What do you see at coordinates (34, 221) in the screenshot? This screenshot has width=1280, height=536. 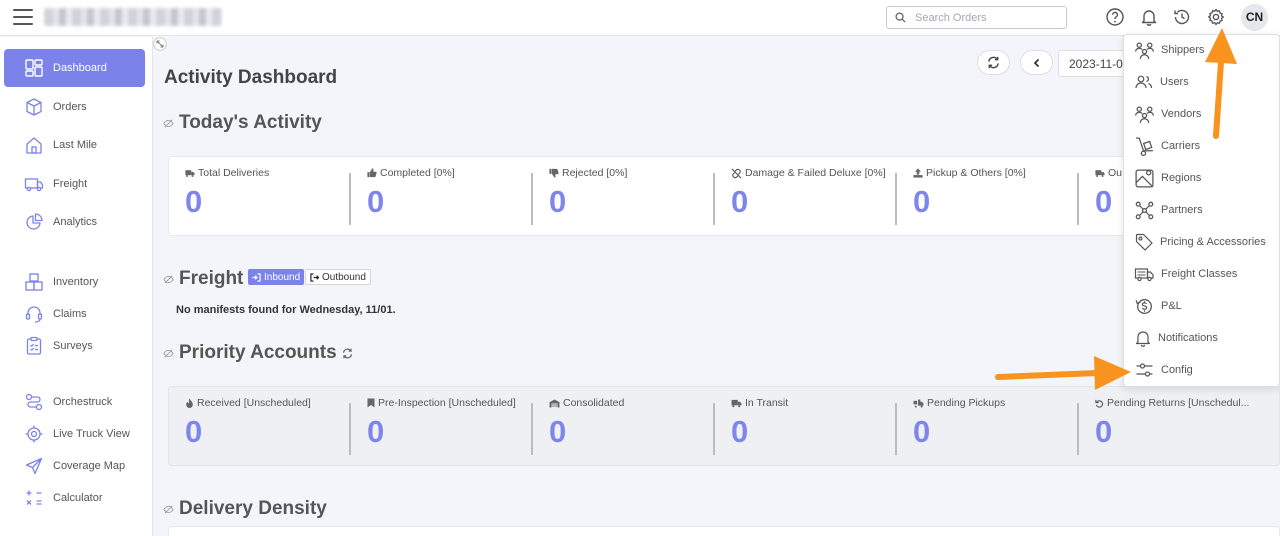 I see `pie-chart-icon` at bounding box center [34, 221].